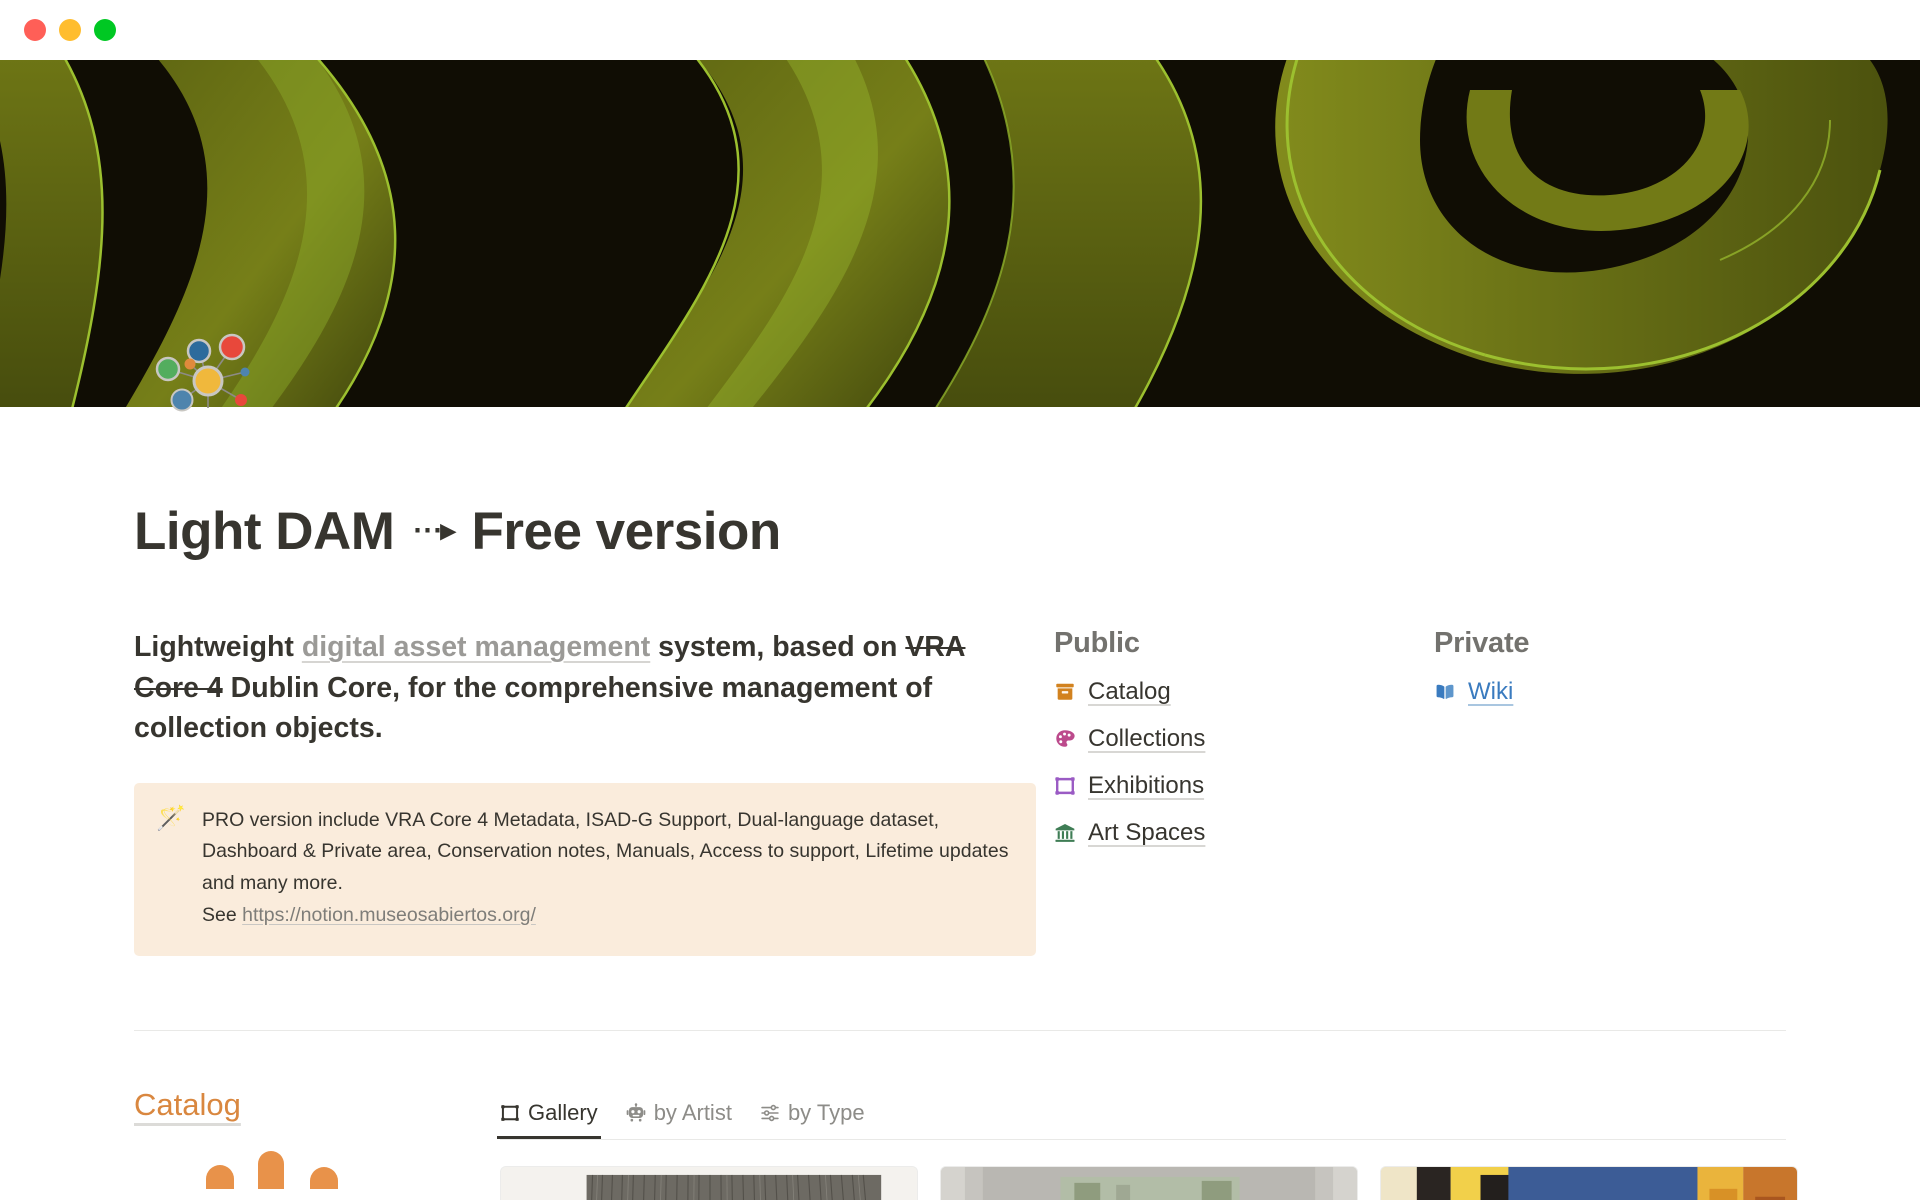 Image resolution: width=1920 pixels, height=1200 pixels. Describe the element at coordinates (1097, 643) in the screenshot. I see `public-heading: Public` at that location.